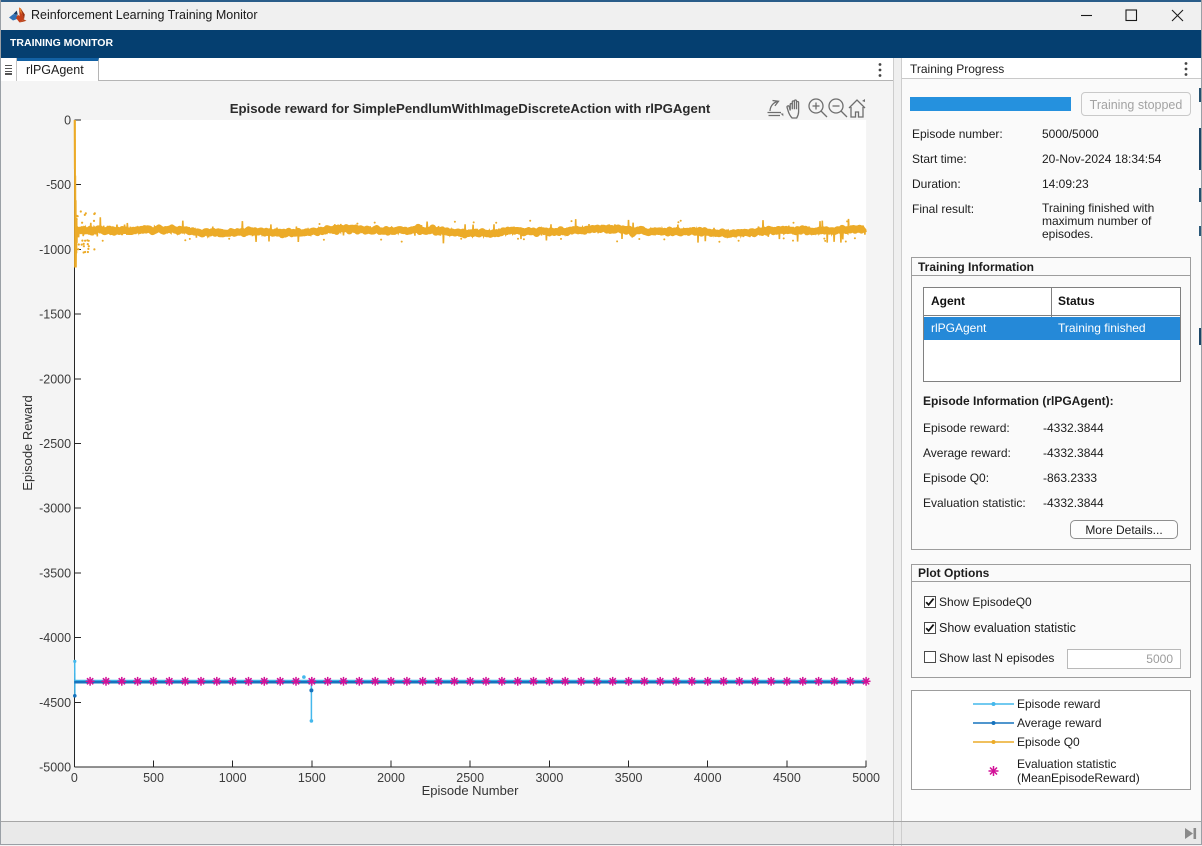  Describe the element at coordinates (58, 185) in the screenshot. I see `svg-text: -500` at that location.